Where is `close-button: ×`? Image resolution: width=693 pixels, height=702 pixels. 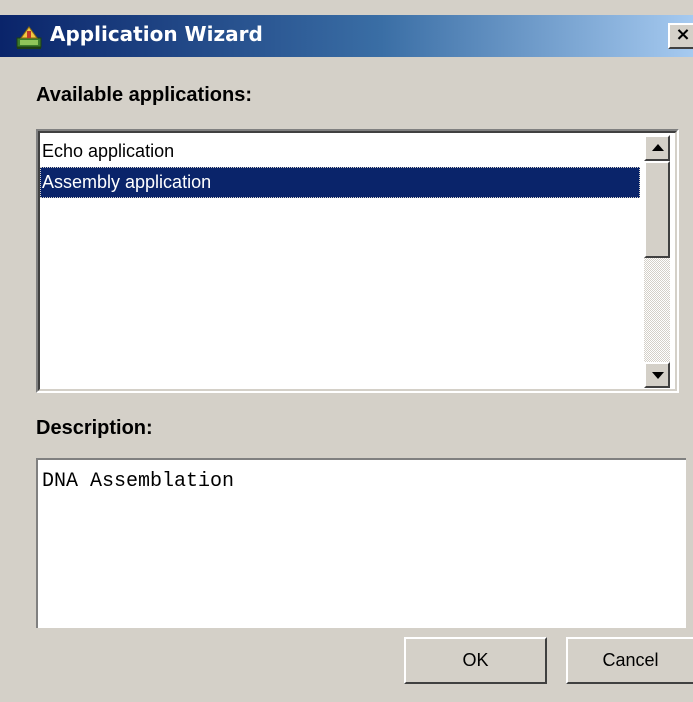 close-button: × is located at coordinates (680, 36).